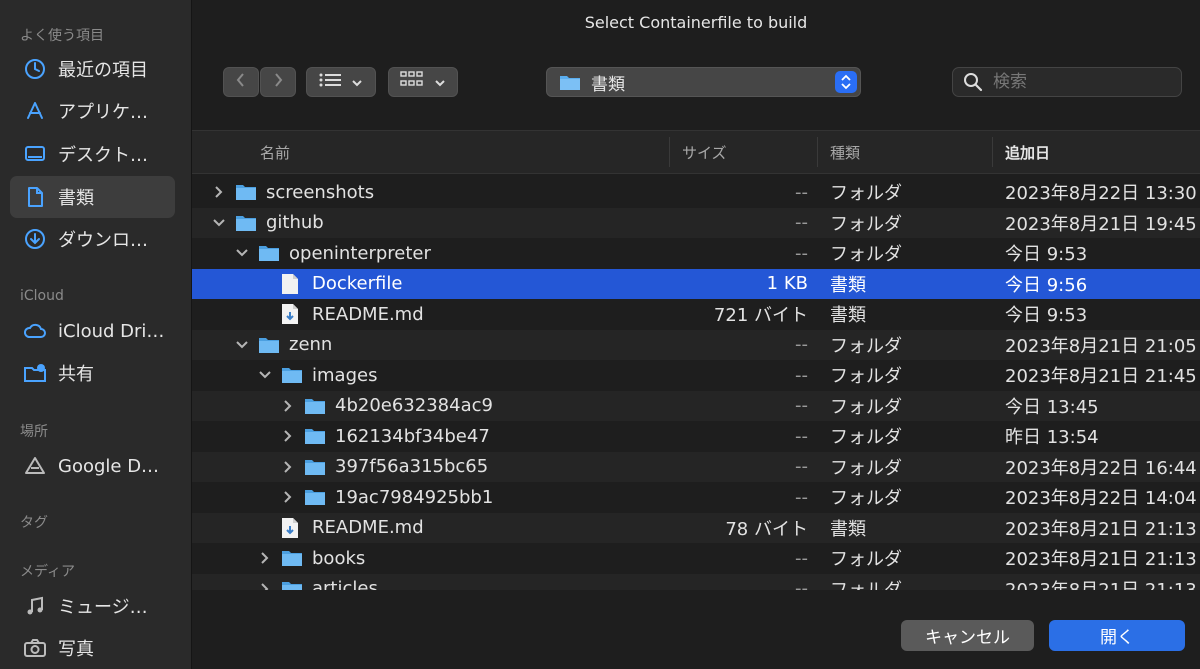 This screenshot has width=1200, height=669. I want to click on list-view-button, so click(341, 82).